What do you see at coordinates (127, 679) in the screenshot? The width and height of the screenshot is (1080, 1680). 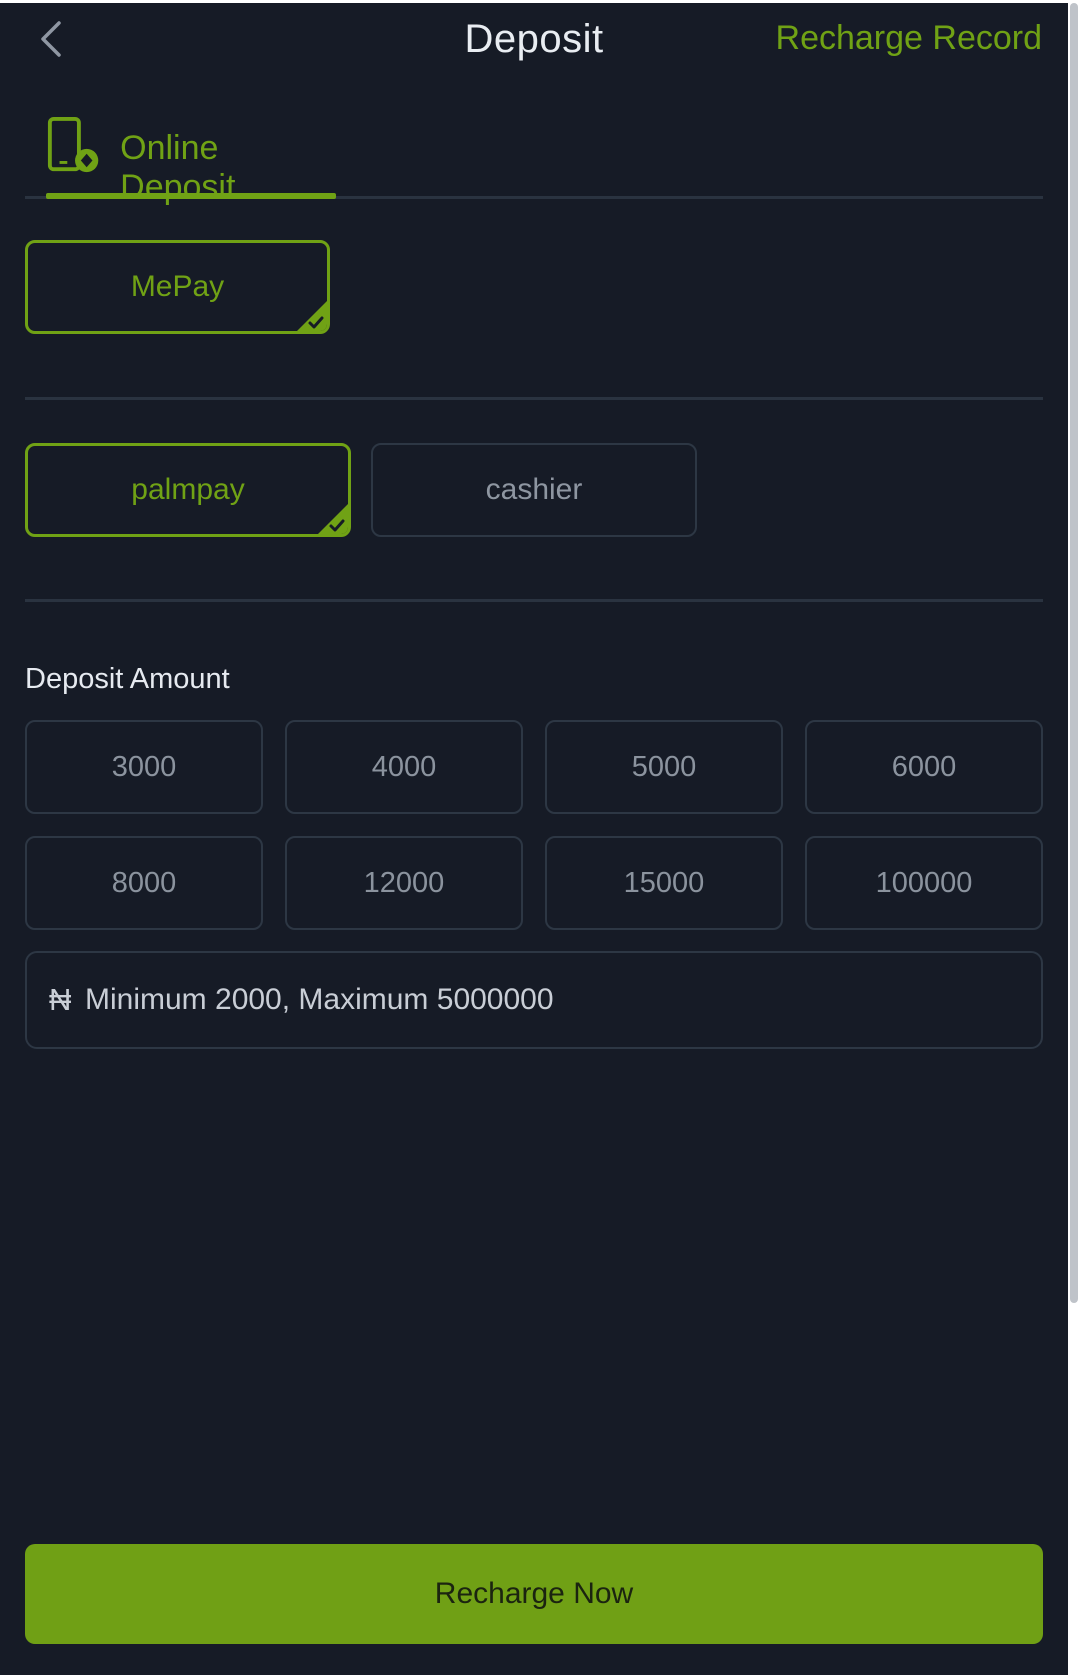 I see `deposit-amount-label: Deposit Amount` at bounding box center [127, 679].